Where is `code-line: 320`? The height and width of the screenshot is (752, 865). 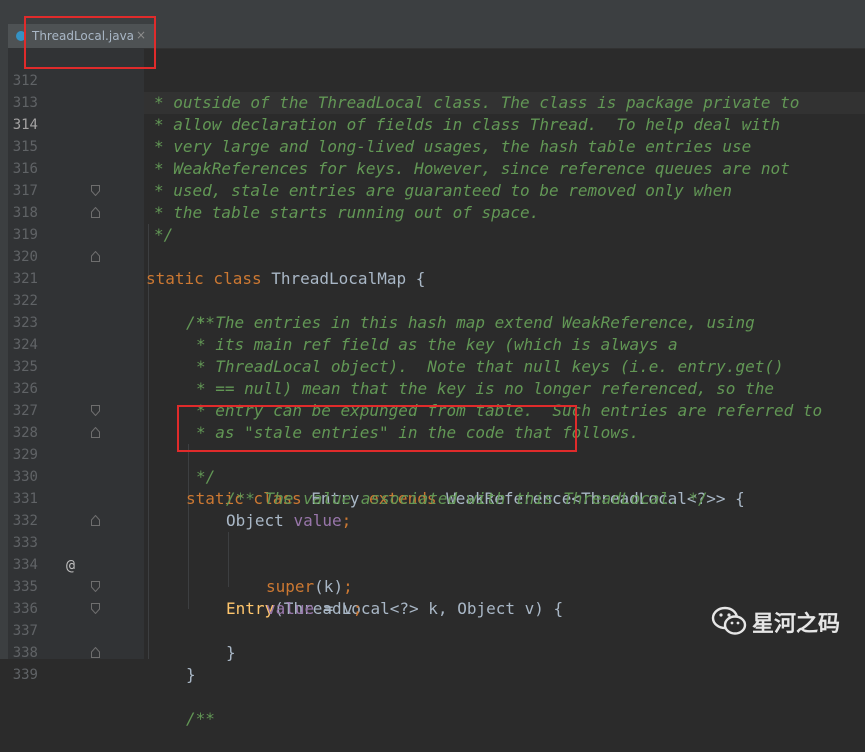
code-line: 320 is located at coordinates (432, 244).